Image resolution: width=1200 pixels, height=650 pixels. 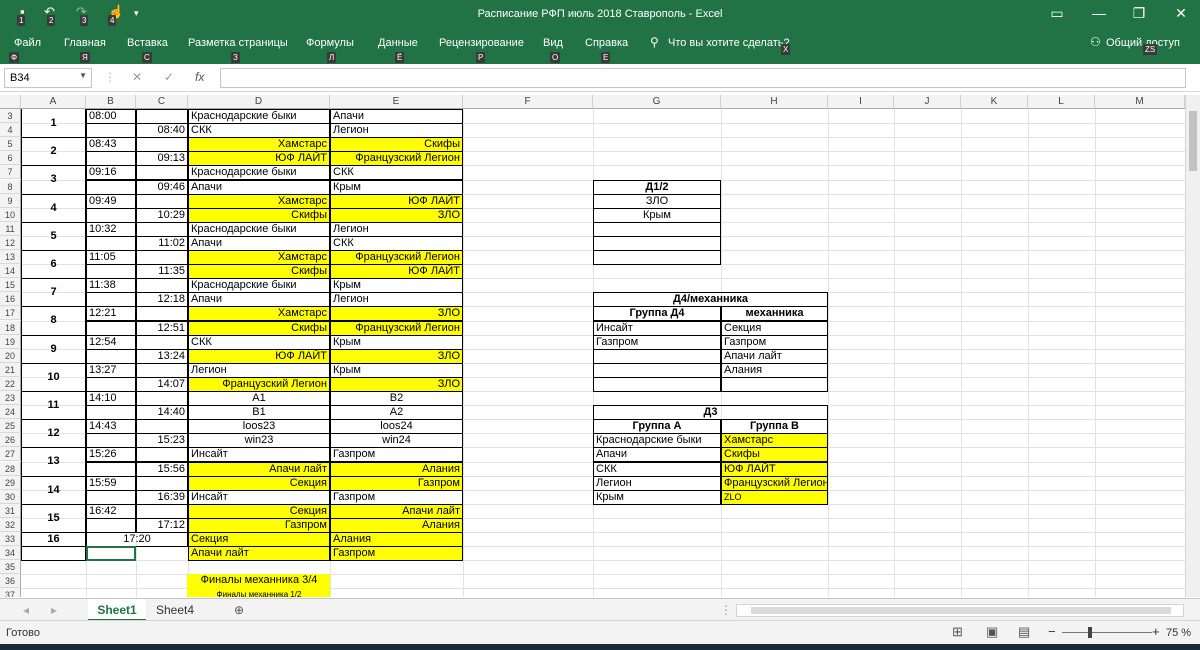 What do you see at coordinates (85, 43) in the screenshot?
I see `tab-home: Главная` at bounding box center [85, 43].